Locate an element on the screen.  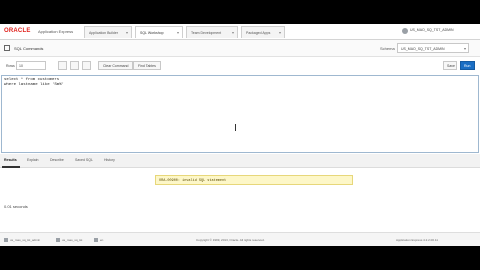
tab-describe: Describe is located at coordinates (57, 160).